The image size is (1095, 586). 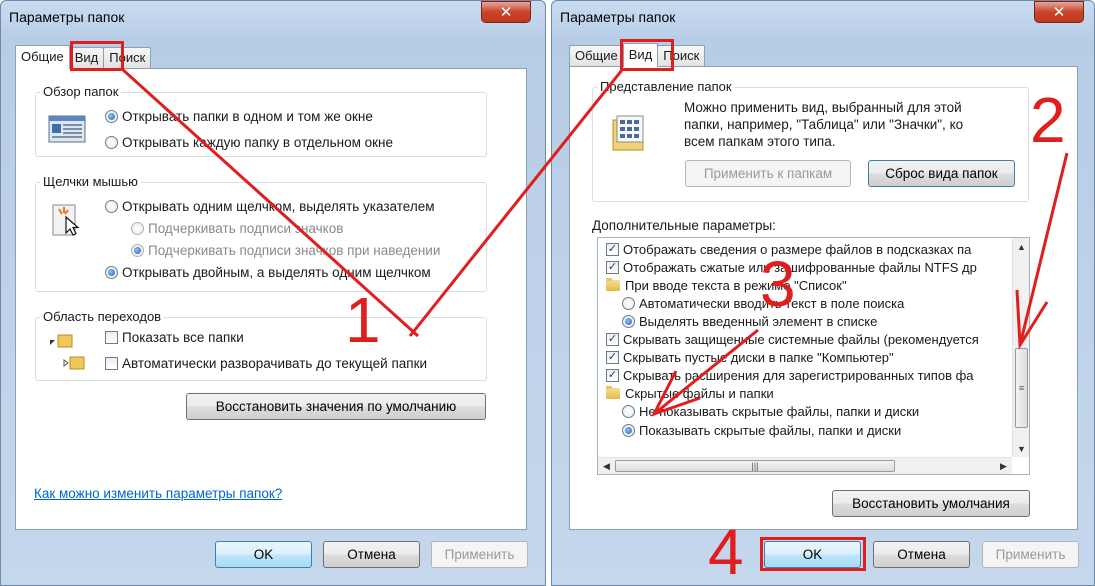 What do you see at coordinates (699, 394) in the screenshot?
I see `setting-label: Скрытые файлы и папки` at bounding box center [699, 394].